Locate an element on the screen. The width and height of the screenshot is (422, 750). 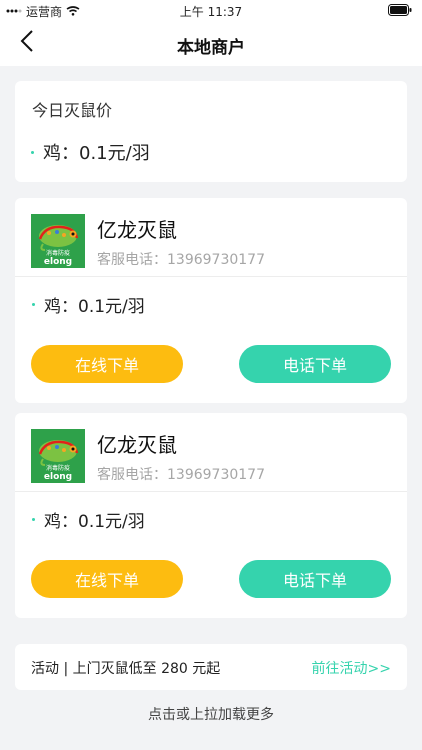
today-price-card: 今日灭鼠价 鸡：0.1元/羽 is located at coordinates (211, 131).